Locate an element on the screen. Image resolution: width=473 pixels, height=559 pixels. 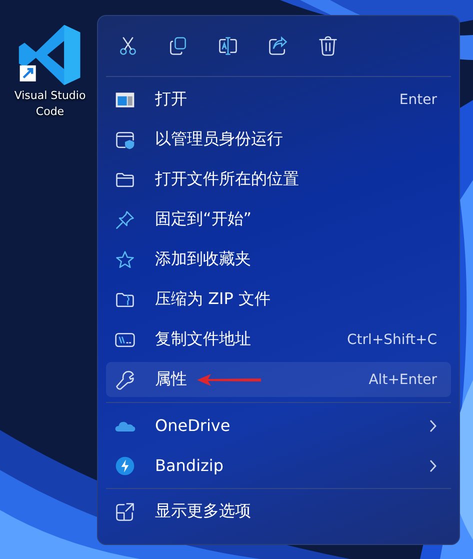
menu-item: 压缩为 ZIP 文件 is located at coordinates (278, 299).